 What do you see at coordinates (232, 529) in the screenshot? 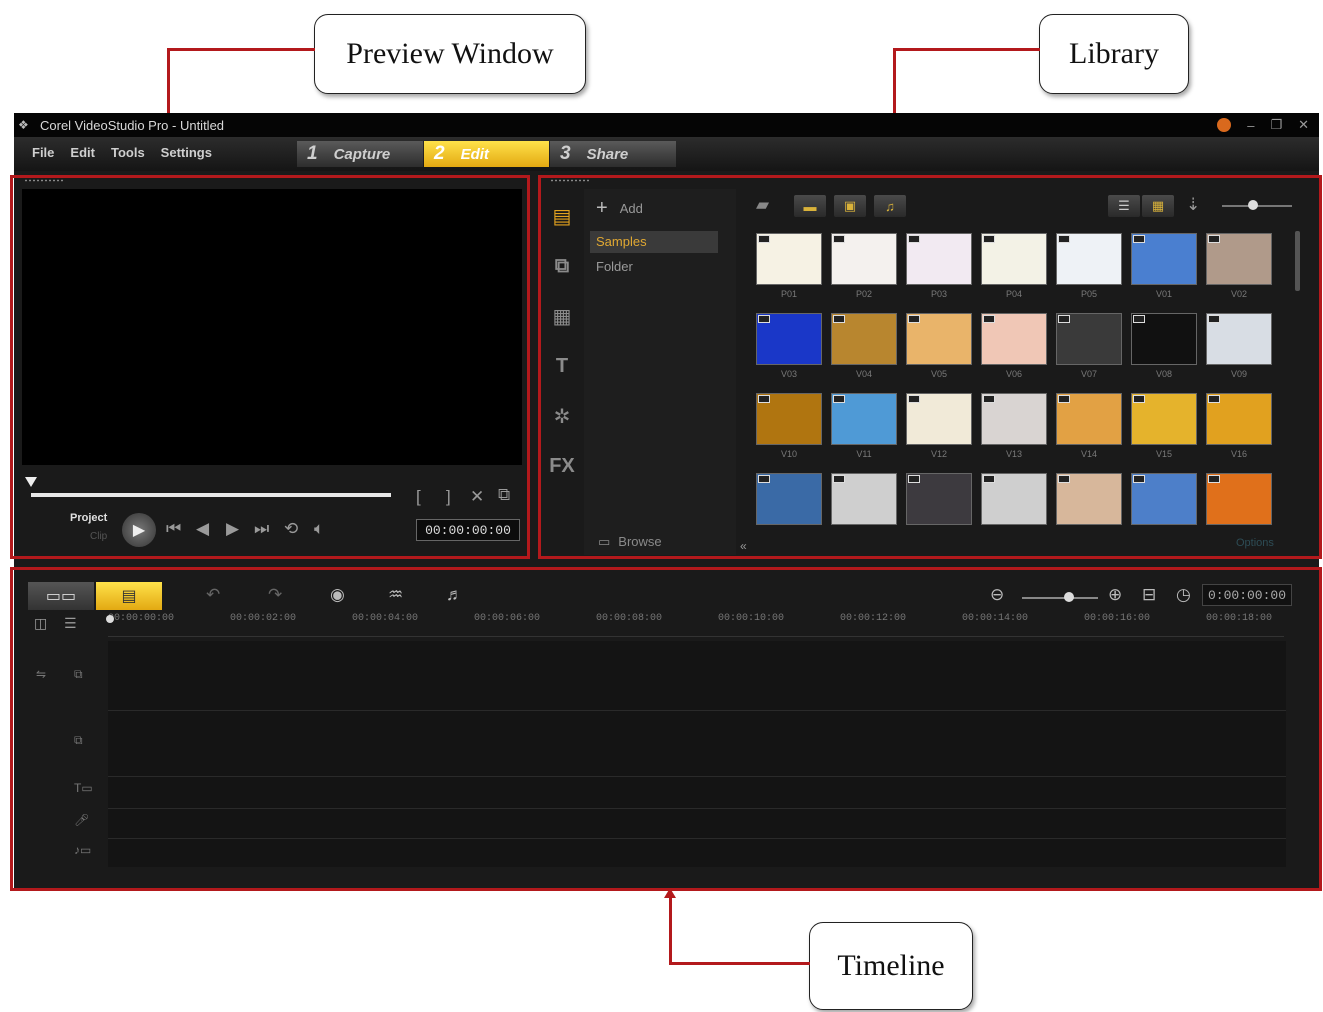
I see `next-frame-icon: ▶` at bounding box center [232, 529].